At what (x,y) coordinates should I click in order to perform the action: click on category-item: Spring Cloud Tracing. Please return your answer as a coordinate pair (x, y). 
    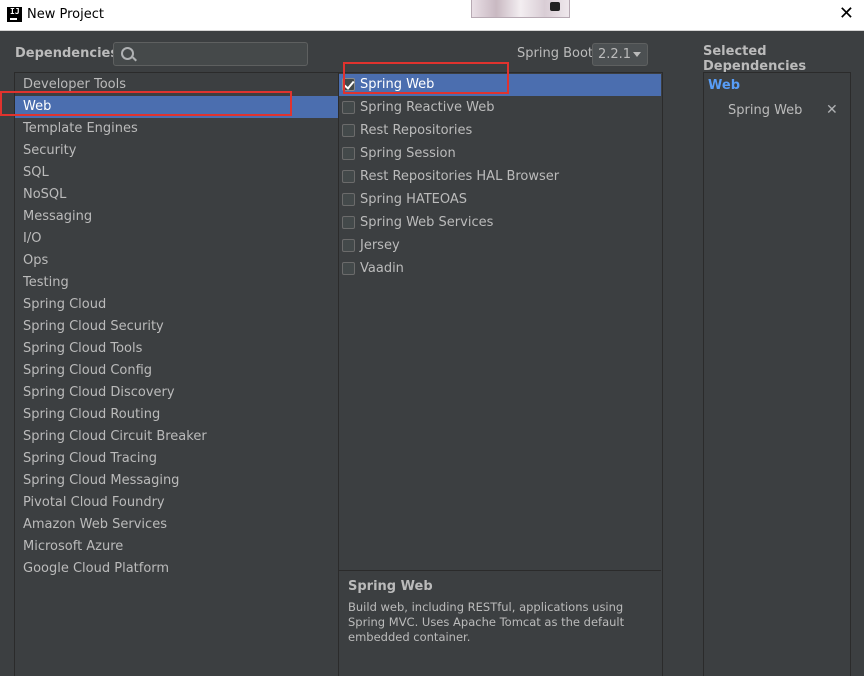
    Looking at the image, I should click on (176, 459).